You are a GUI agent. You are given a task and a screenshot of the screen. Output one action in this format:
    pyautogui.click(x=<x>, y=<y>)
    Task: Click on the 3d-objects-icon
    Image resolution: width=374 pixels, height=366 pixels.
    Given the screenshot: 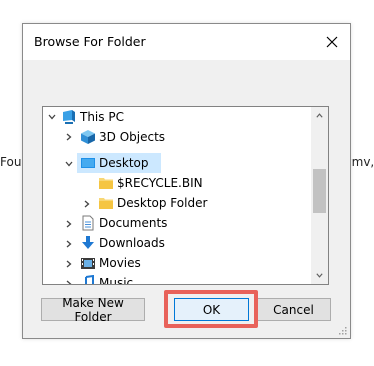 What is the action you would take?
    pyautogui.click(x=88, y=137)
    